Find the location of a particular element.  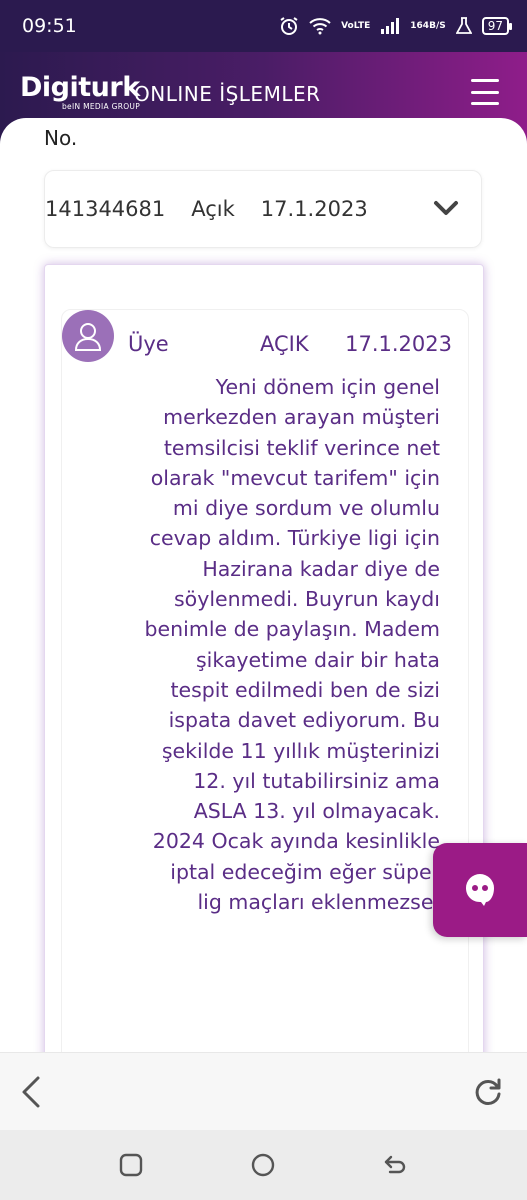

ticket-number-column-label: No. is located at coordinates (61, 138).